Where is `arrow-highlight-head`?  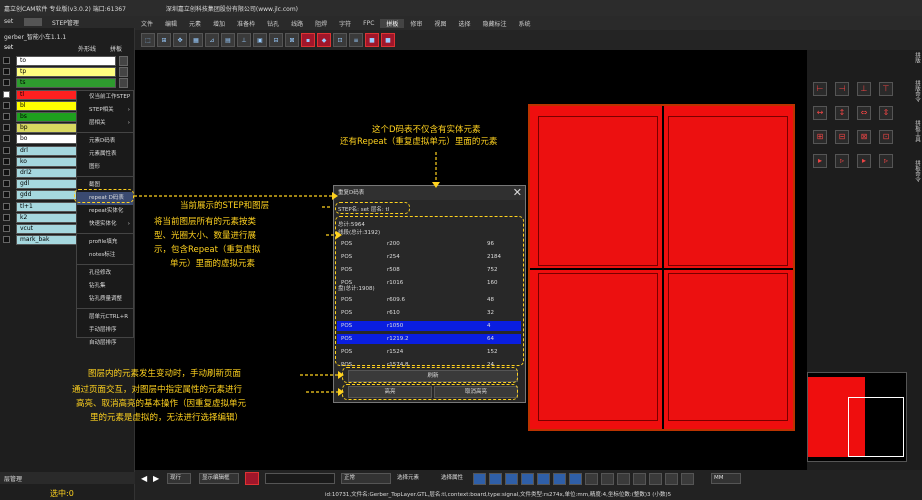 arrow-highlight-head is located at coordinates (341, 392).